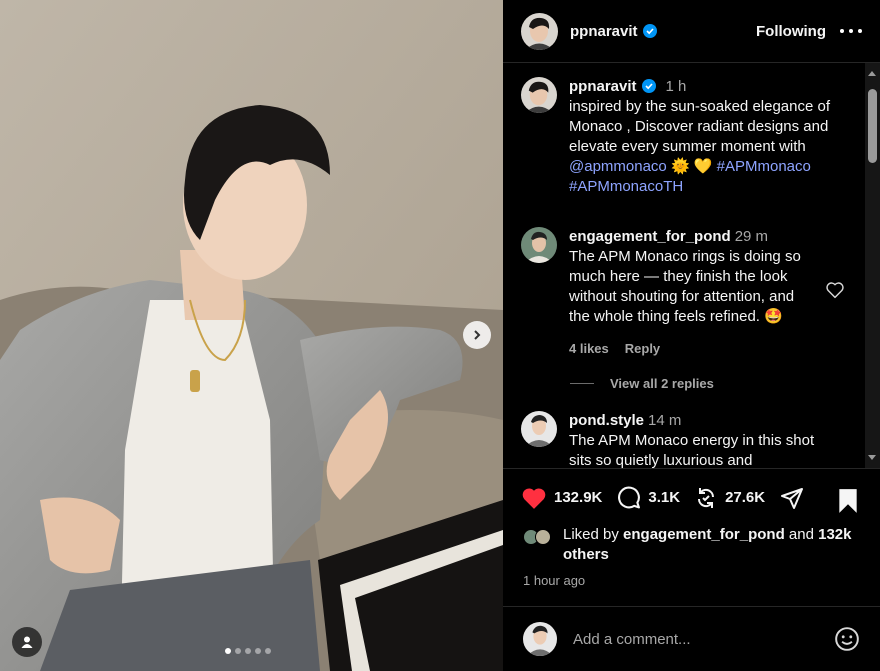  What do you see at coordinates (691, 31) in the screenshot?
I see `post-header: ppnaravit Following` at bounding box center [691, 31].